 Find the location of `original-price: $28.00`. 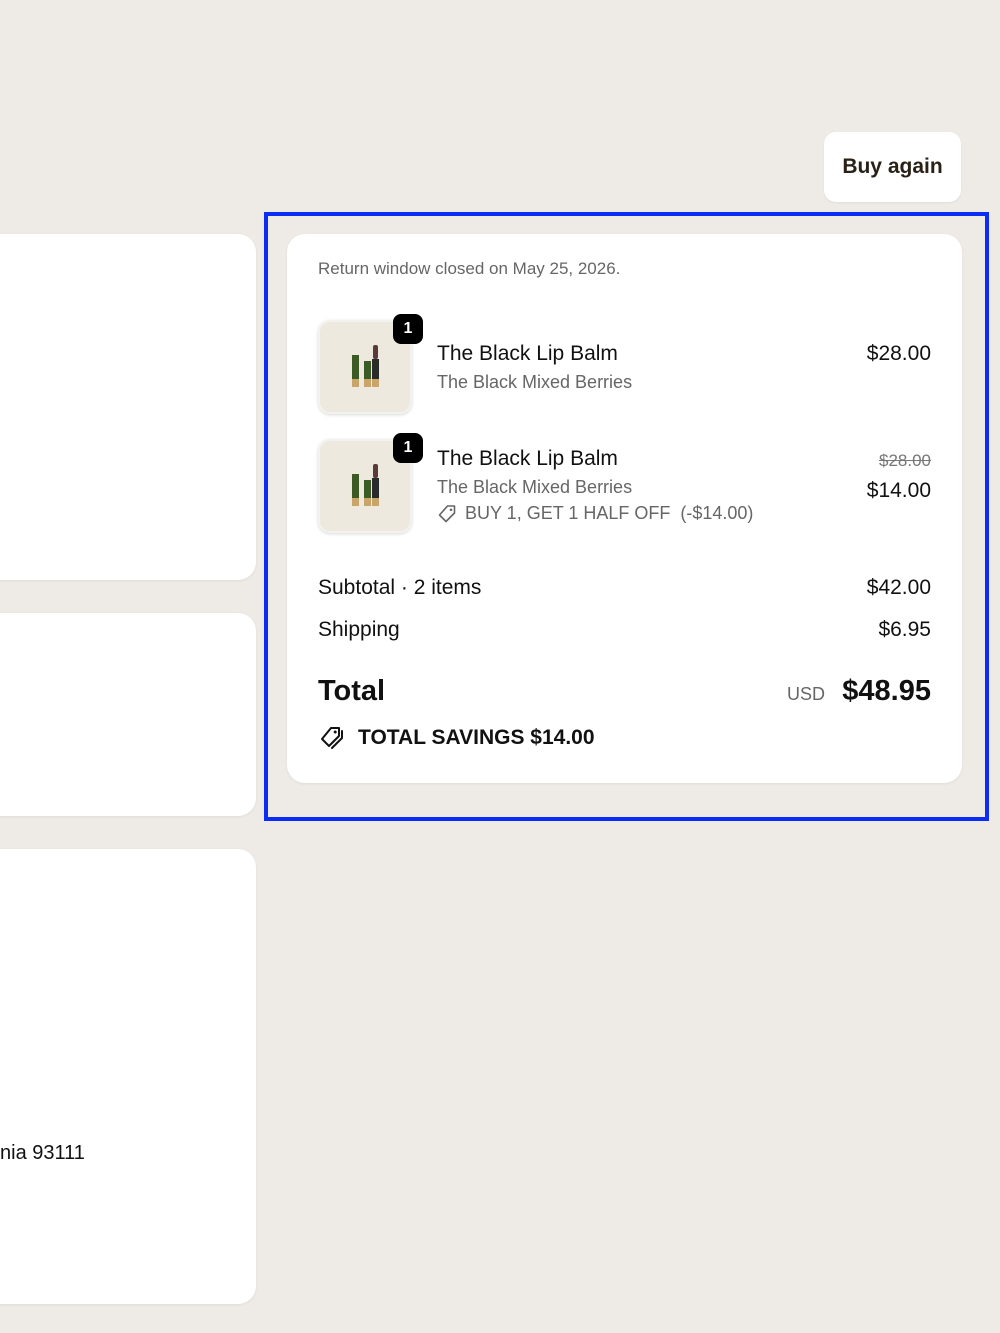

original-price: $28.00 is located at coordinates (905, 460).